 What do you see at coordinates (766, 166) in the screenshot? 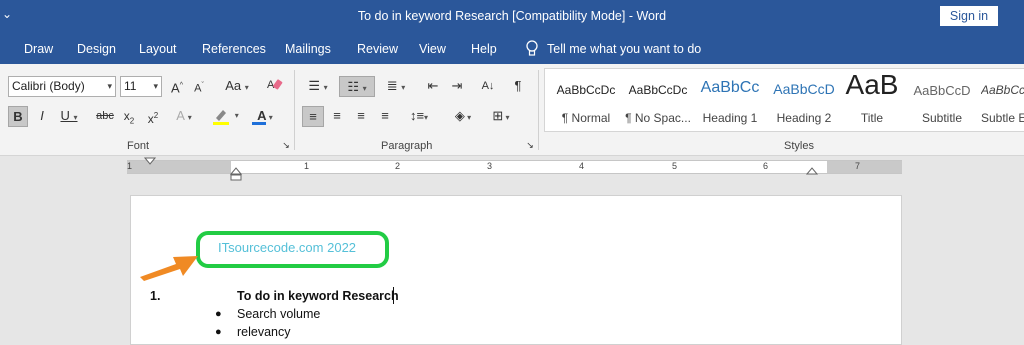
I see `ruler-number: 6` at bounding box center [766, 166].